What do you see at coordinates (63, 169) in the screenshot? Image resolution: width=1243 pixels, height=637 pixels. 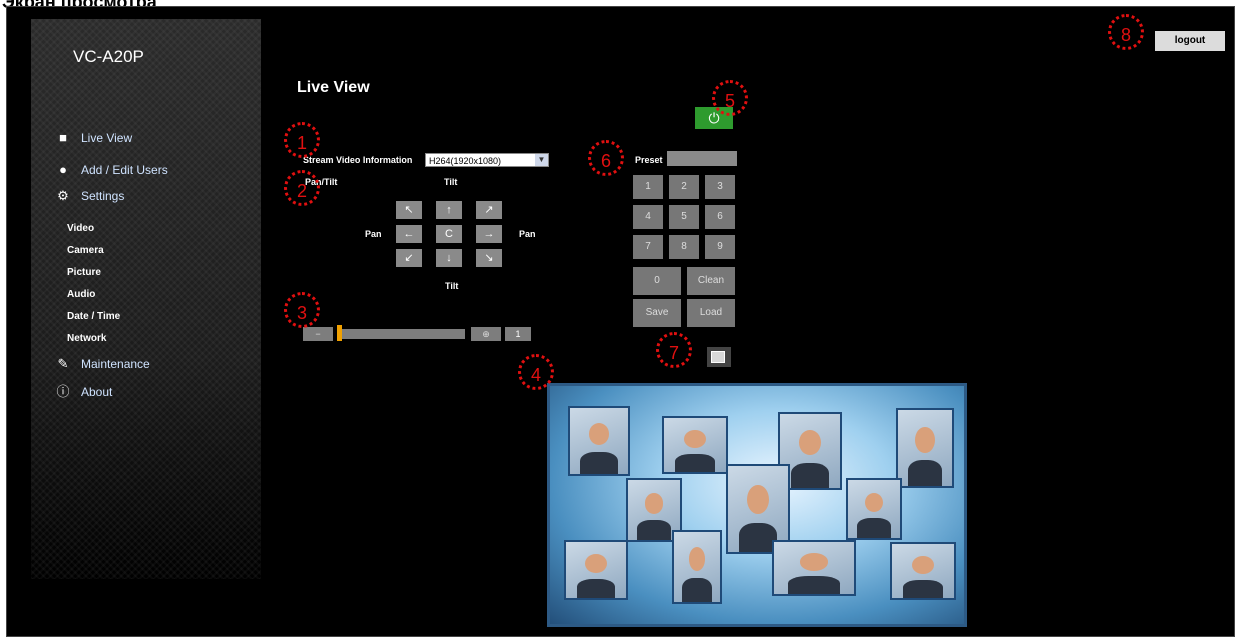 I see `user-icon: ●` at bounding box center [63, 169].